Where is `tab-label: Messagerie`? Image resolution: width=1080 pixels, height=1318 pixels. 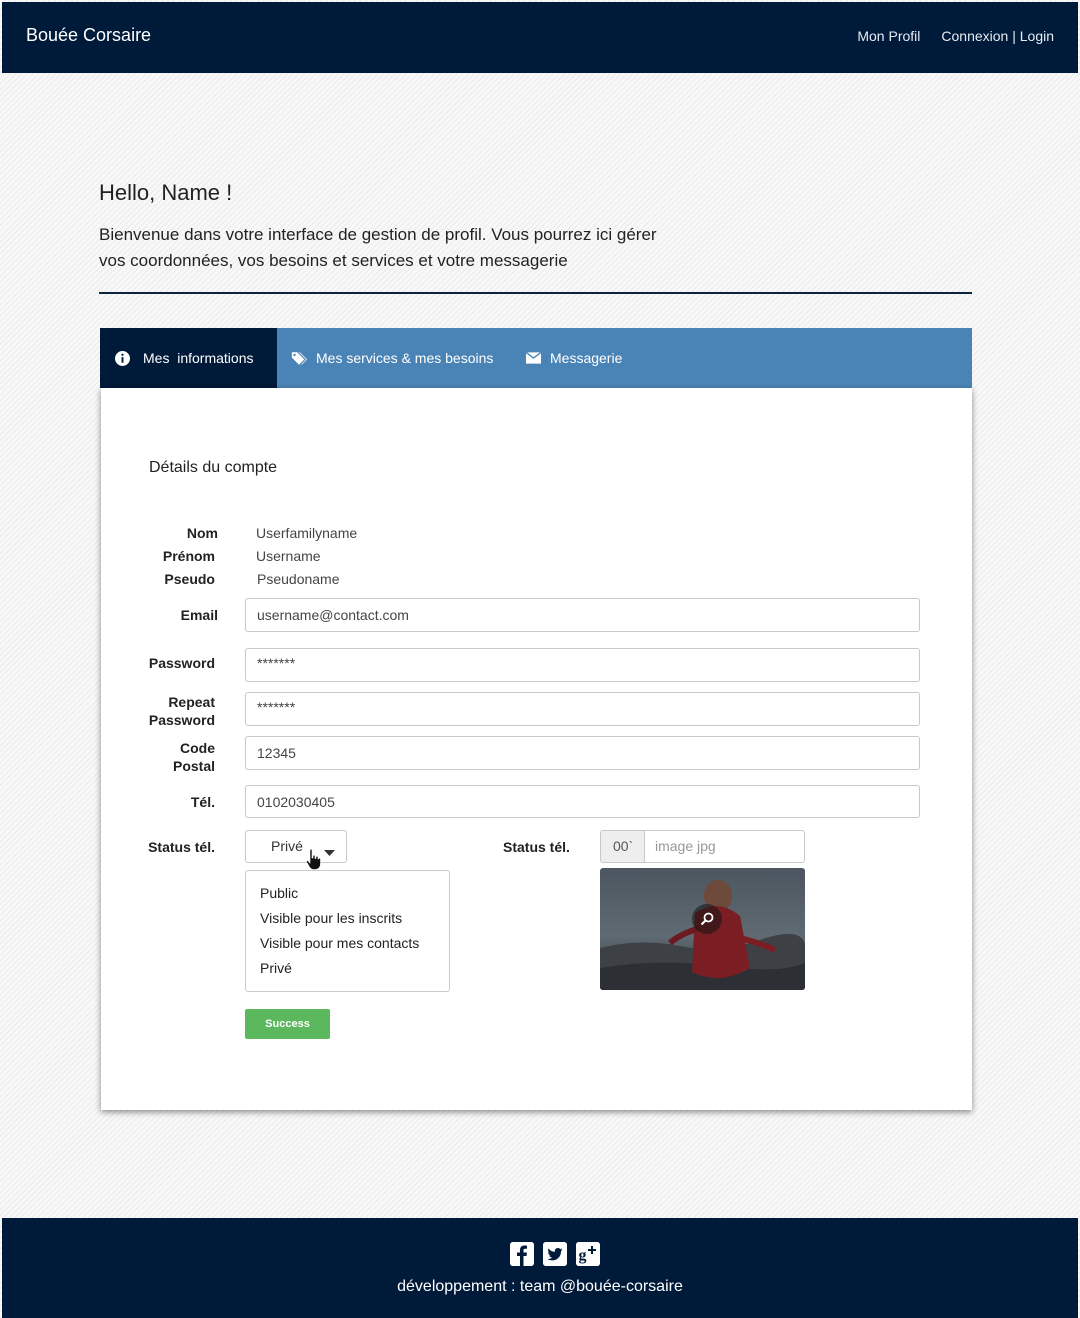 tab-label: Messagerie is located at coordinates (586, 358).